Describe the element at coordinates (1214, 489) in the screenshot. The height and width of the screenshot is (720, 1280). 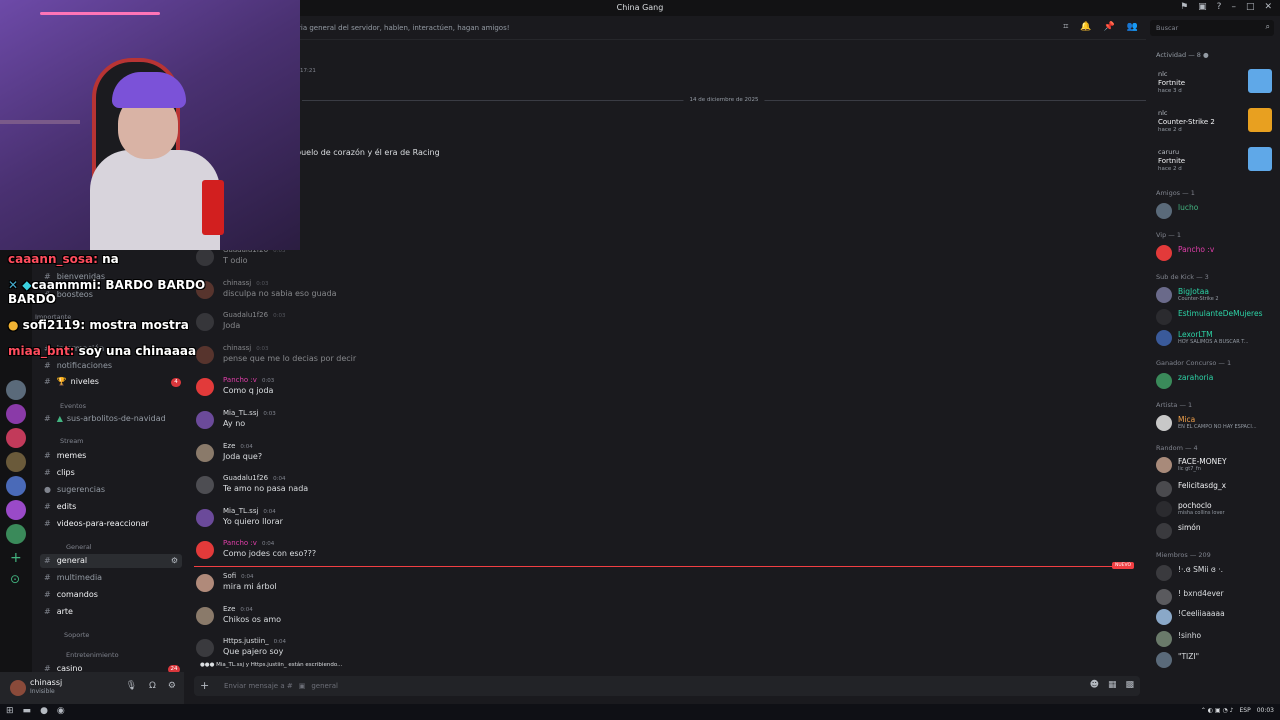
I see `member-item: Felicitasdg_x` at that location.